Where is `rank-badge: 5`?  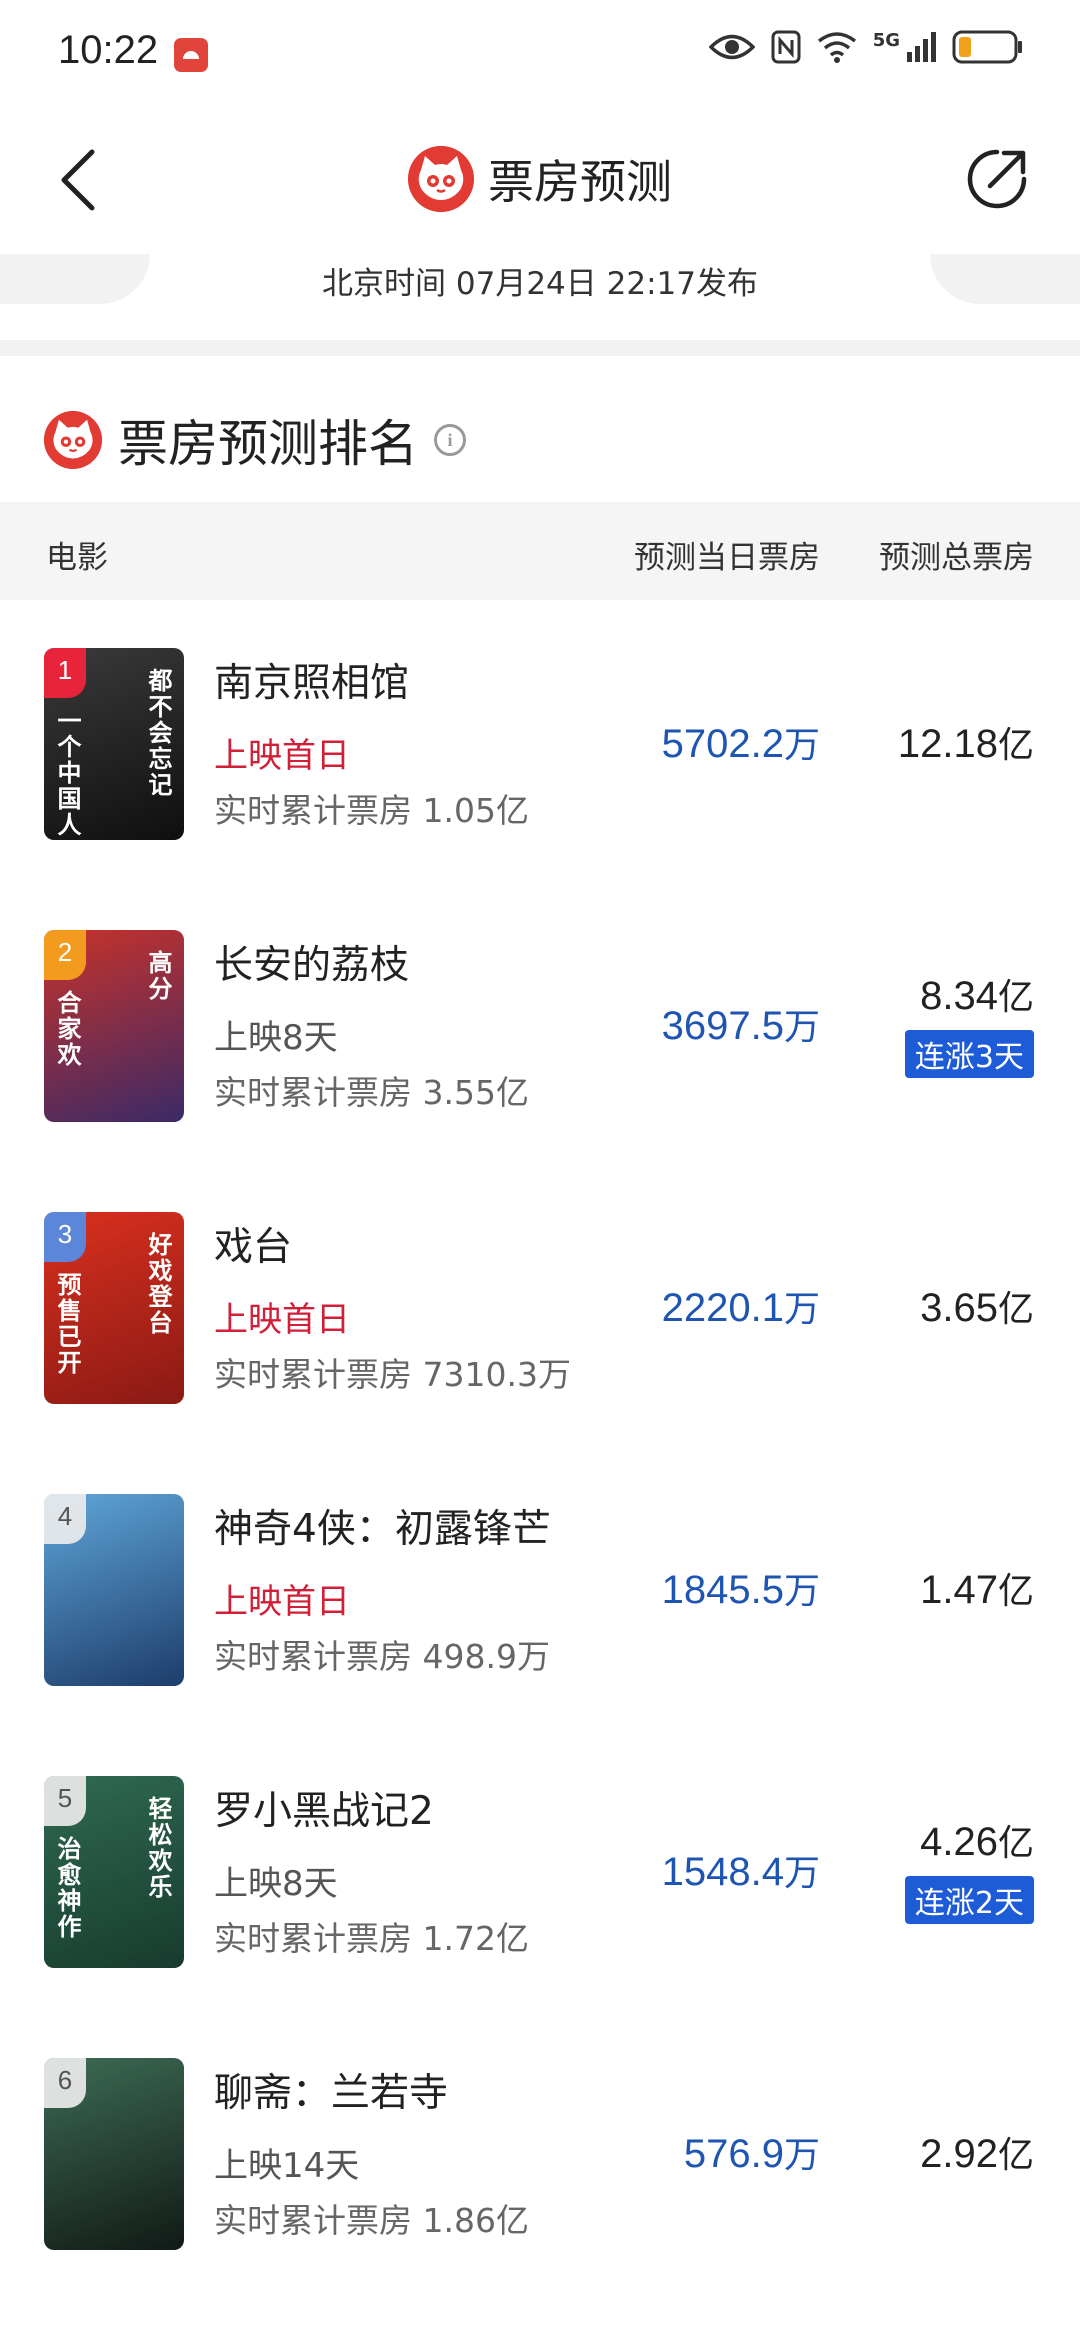
rank-badge: 5 is located at coordinates (65, 1801).